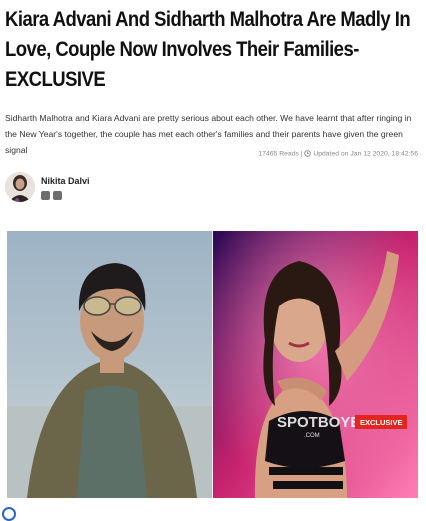 Image resolution: width=426 pixels, height=521 pixels. What do you see at coordinates (280, 154) in the screenshot?
I see `read-count: 17465 Reads |` at bounding box center [280, 154].